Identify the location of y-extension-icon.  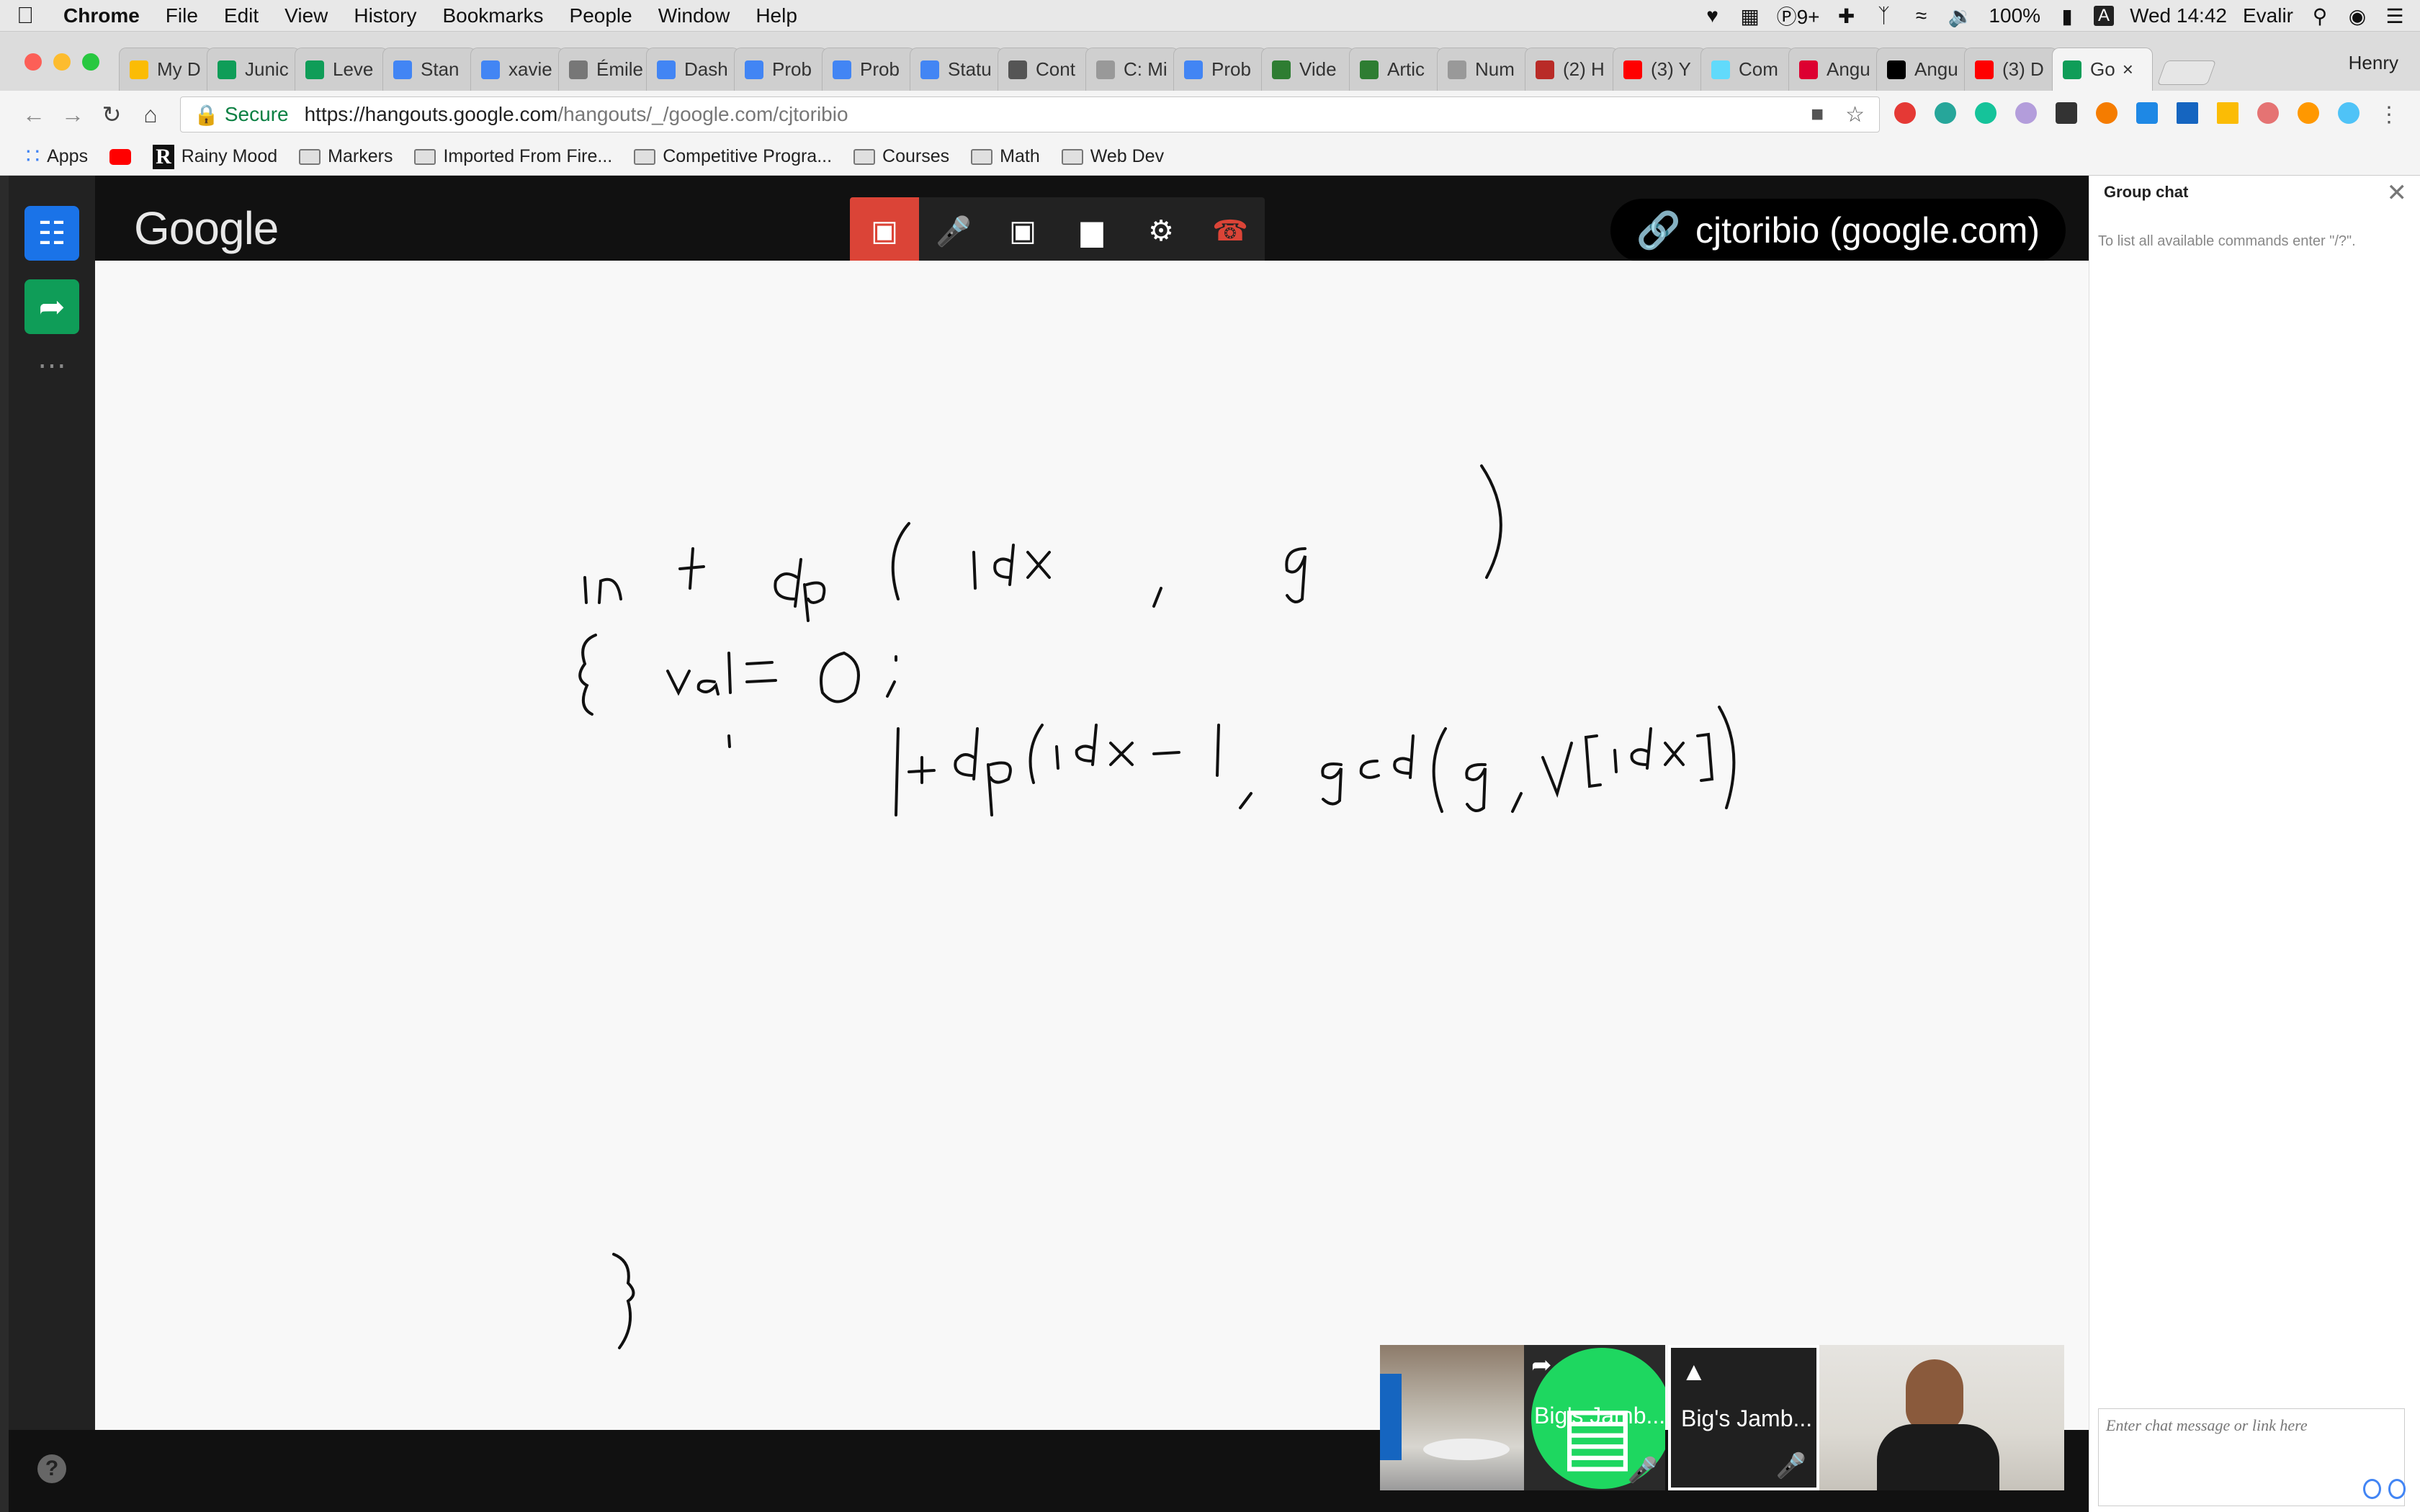
(2187, 113).